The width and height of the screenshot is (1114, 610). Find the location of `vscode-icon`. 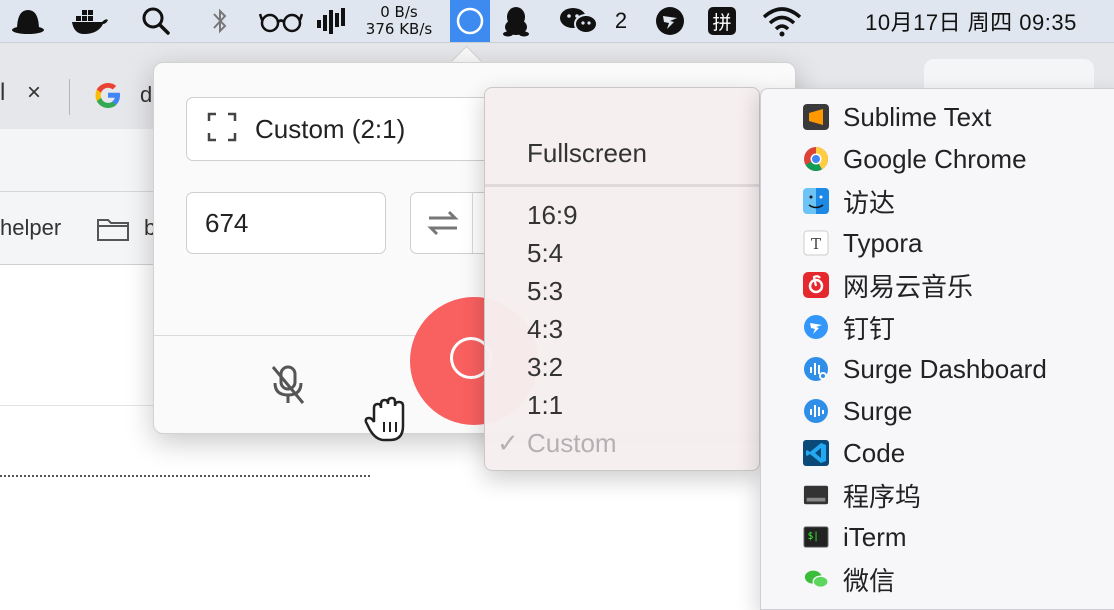

vscode-icon is located at coordinates (816, 453).